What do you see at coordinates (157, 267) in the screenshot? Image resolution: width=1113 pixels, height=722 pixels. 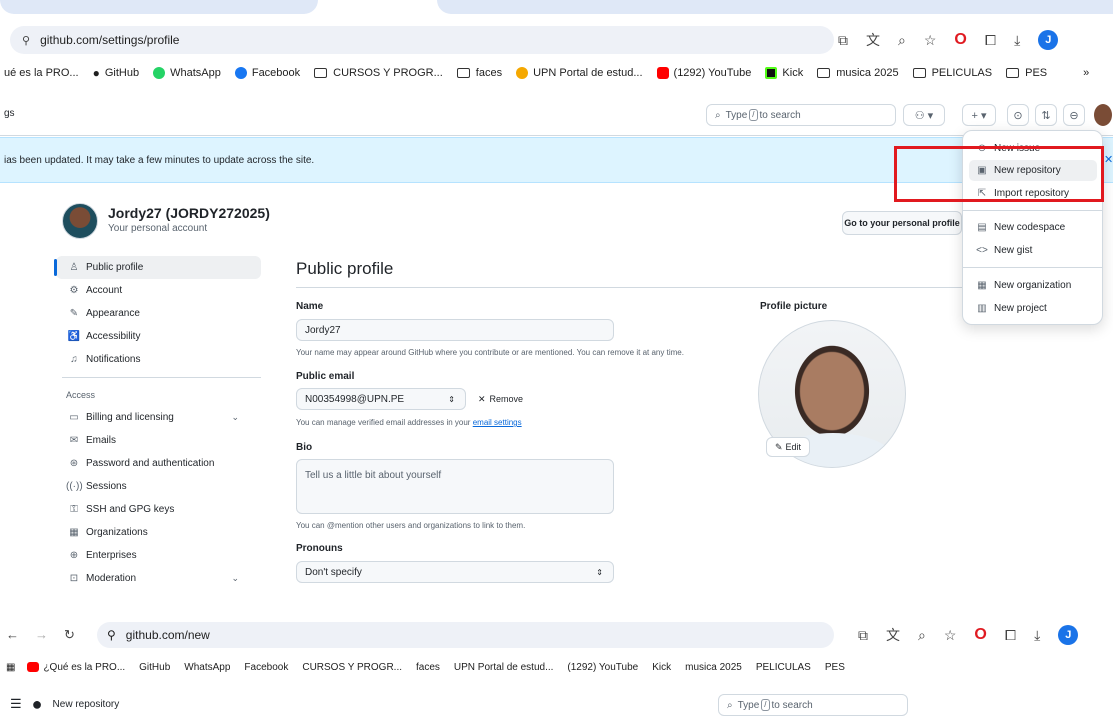 I see `sidebar-item-public-profile: ♙ Public profile` at bounding box center [157, 267].